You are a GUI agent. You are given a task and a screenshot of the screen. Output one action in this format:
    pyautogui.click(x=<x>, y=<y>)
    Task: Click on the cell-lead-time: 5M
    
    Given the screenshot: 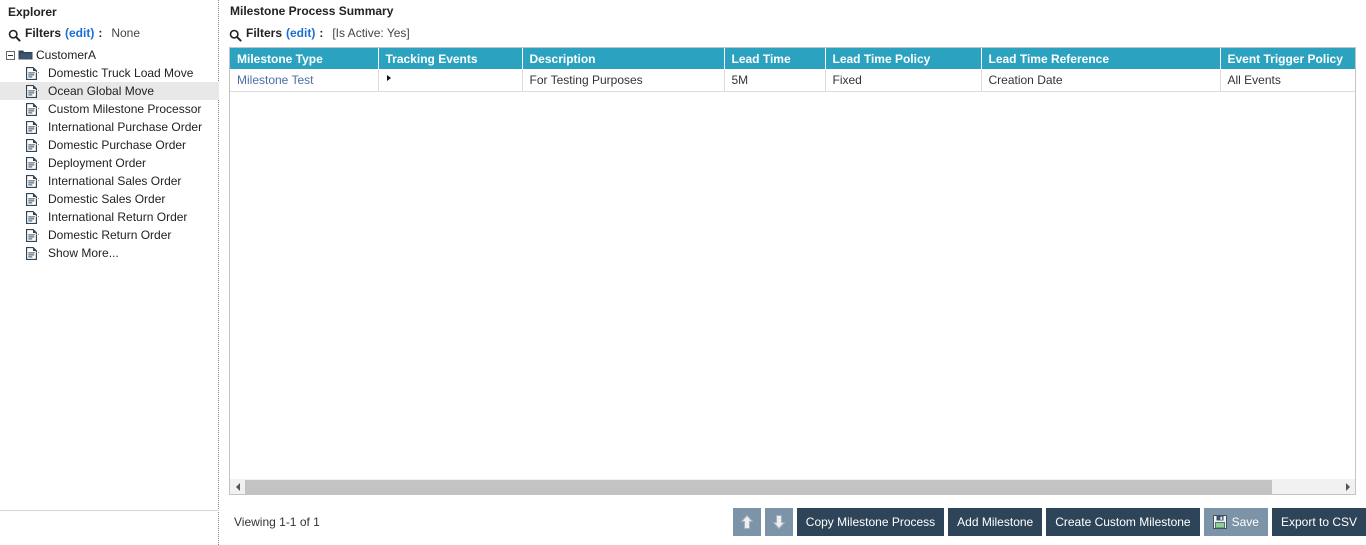 What is the action you would take?
    pyautogui.click(x=775, y=80)
    